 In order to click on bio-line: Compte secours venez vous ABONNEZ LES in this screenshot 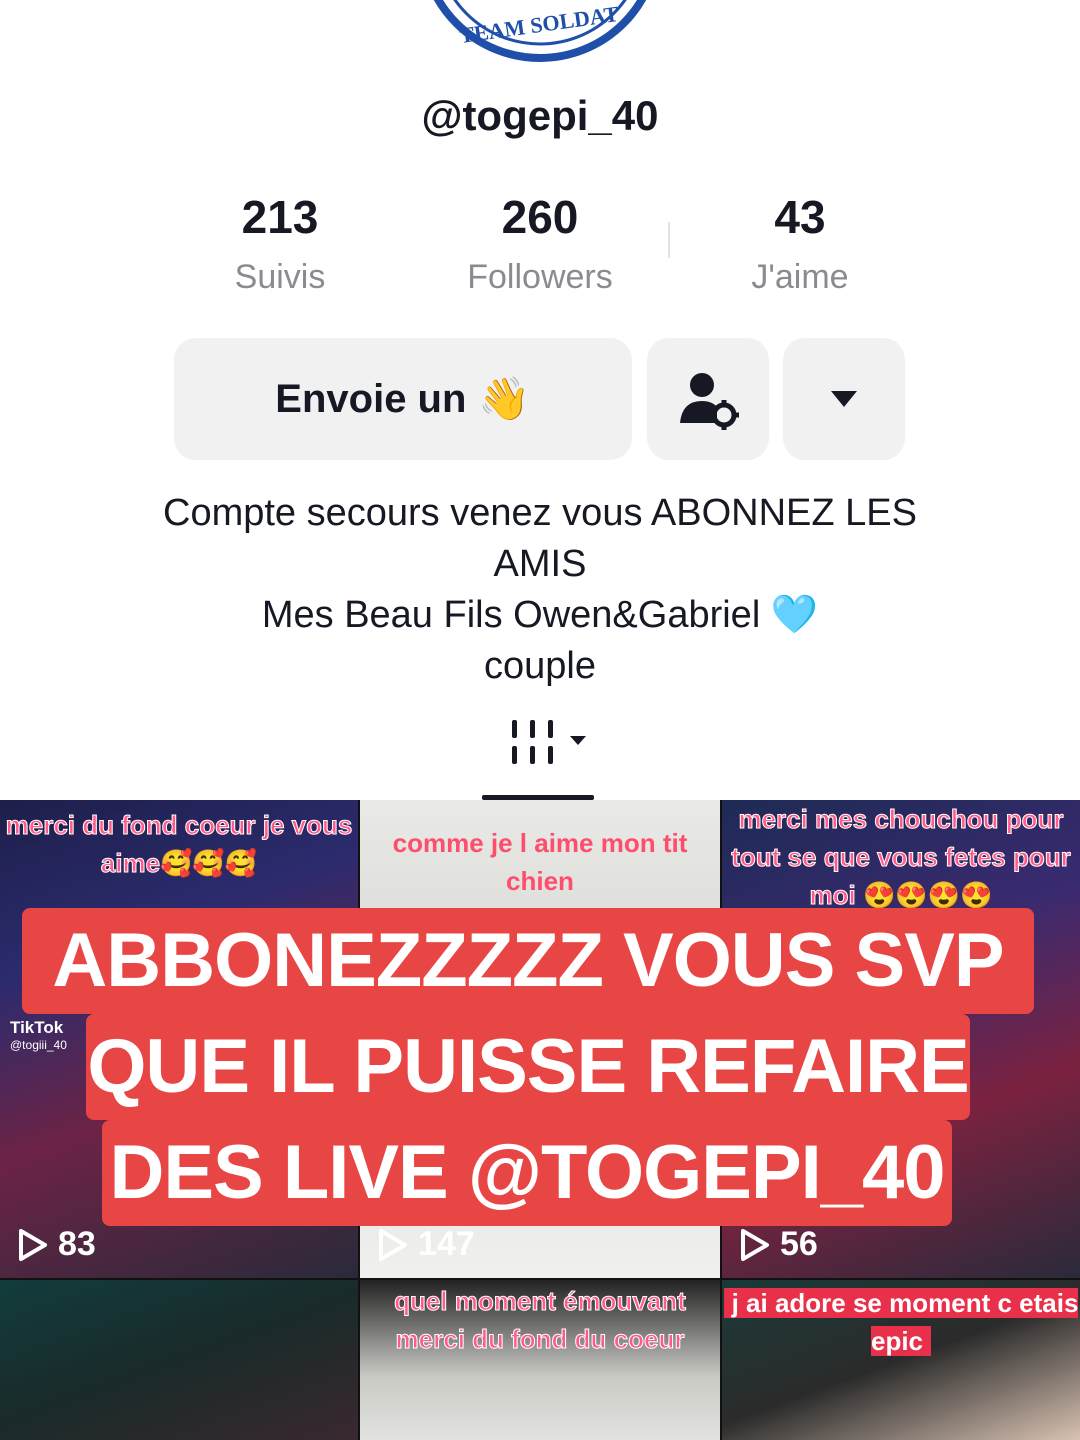, I will do `click(540, 513)`.